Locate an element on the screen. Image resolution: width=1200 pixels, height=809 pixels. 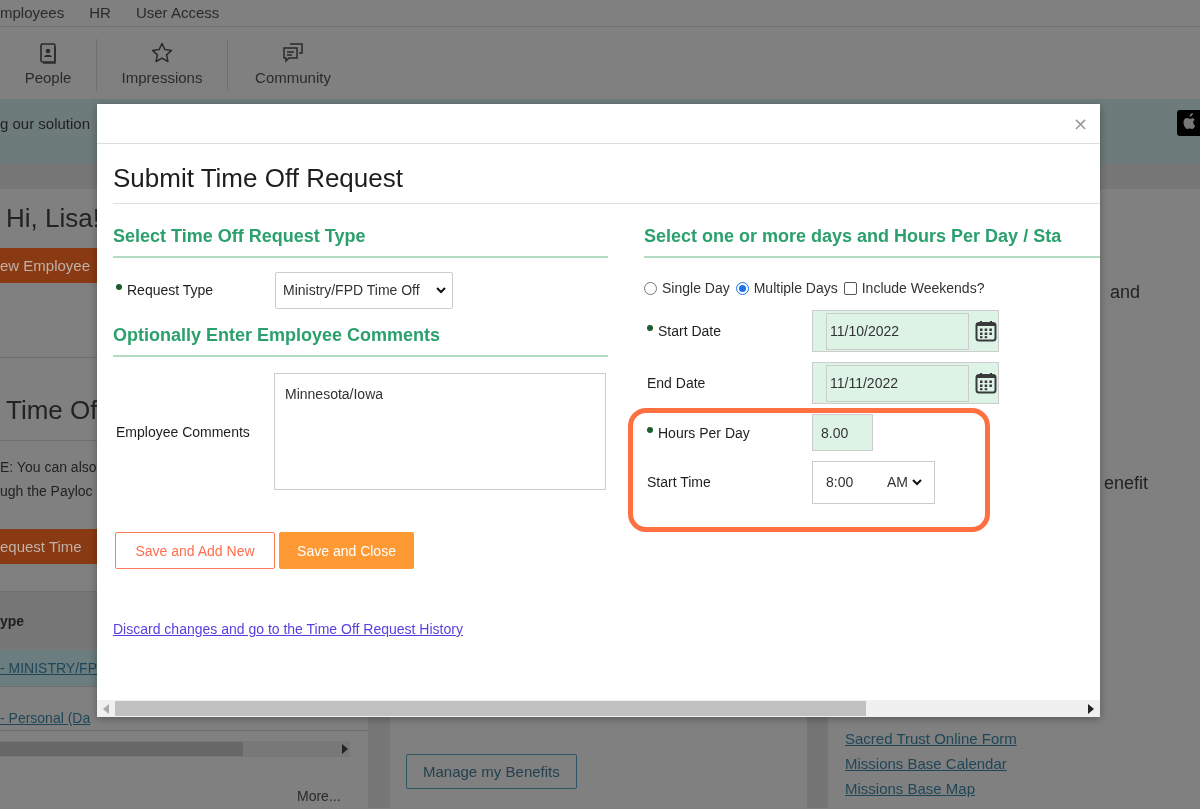
section-heading: Optionally Enter Employee Comments is located at coordinates (360, 341).